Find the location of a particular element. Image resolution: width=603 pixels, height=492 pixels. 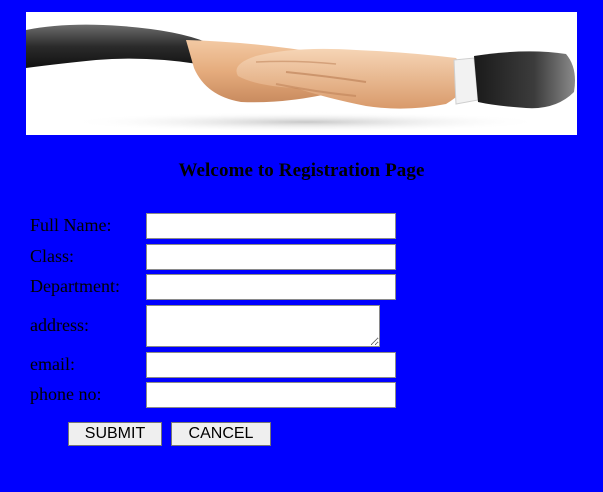

class-label: Class: is located at coordinates (52, 256).